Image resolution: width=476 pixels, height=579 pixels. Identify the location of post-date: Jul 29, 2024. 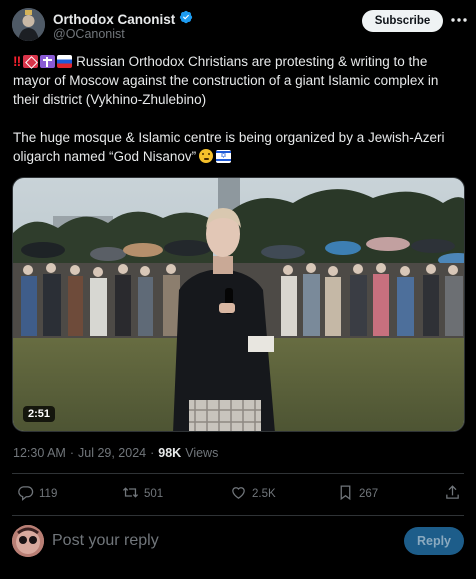
(112, 453).